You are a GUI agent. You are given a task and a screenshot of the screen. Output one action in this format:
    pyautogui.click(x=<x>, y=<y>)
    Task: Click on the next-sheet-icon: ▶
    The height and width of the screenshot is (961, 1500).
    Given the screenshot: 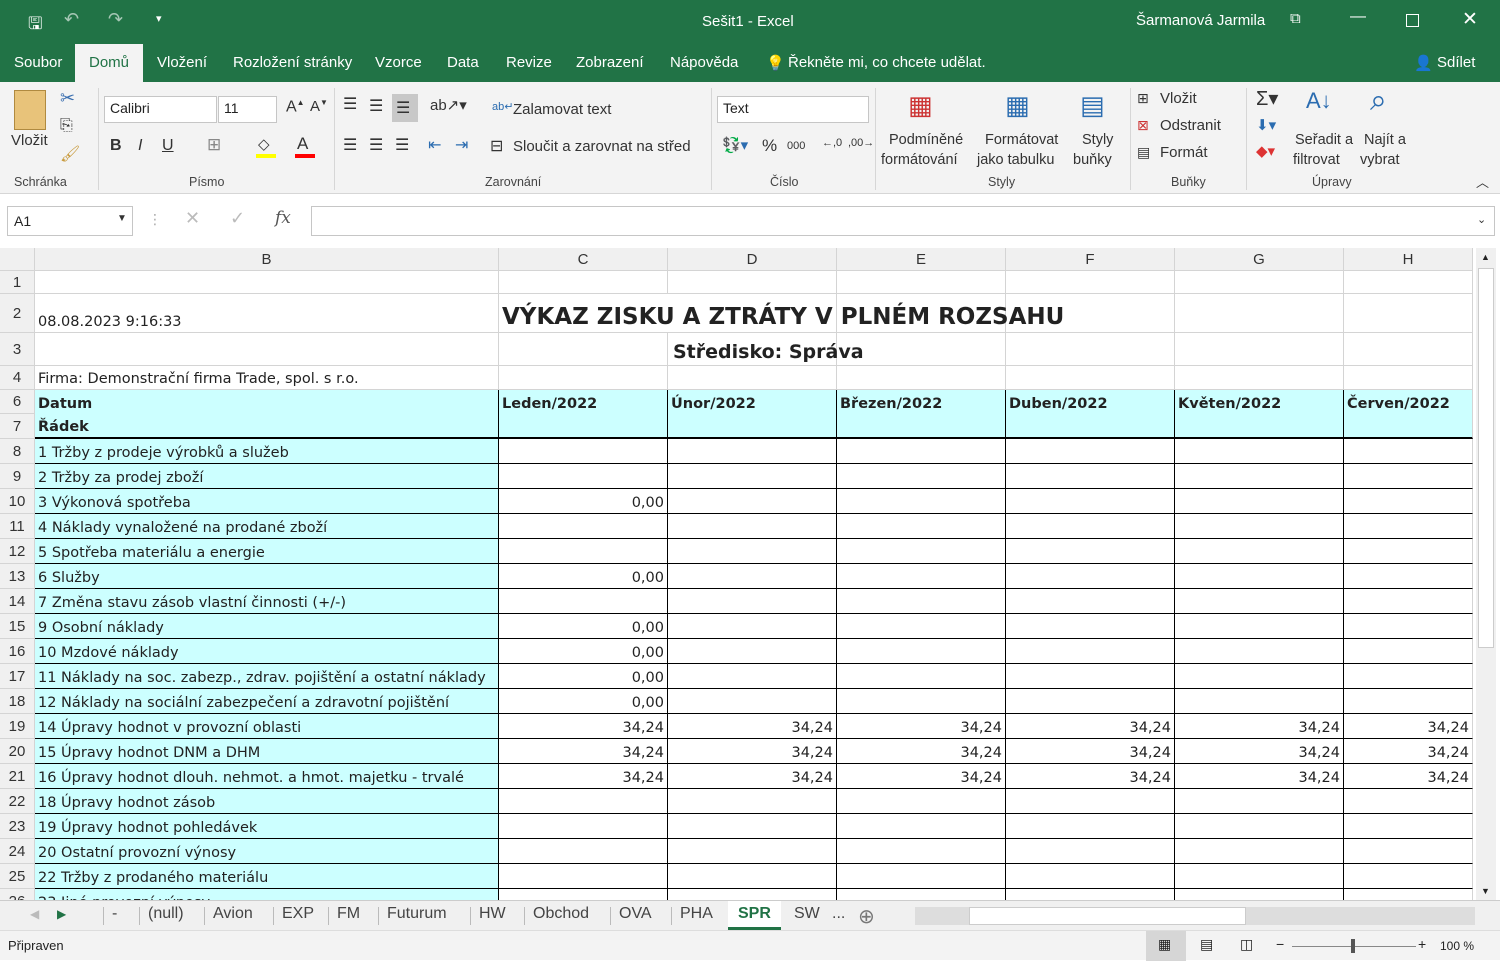 What is the action you would take?
    pyautogui.click(x=61, y=914)
    